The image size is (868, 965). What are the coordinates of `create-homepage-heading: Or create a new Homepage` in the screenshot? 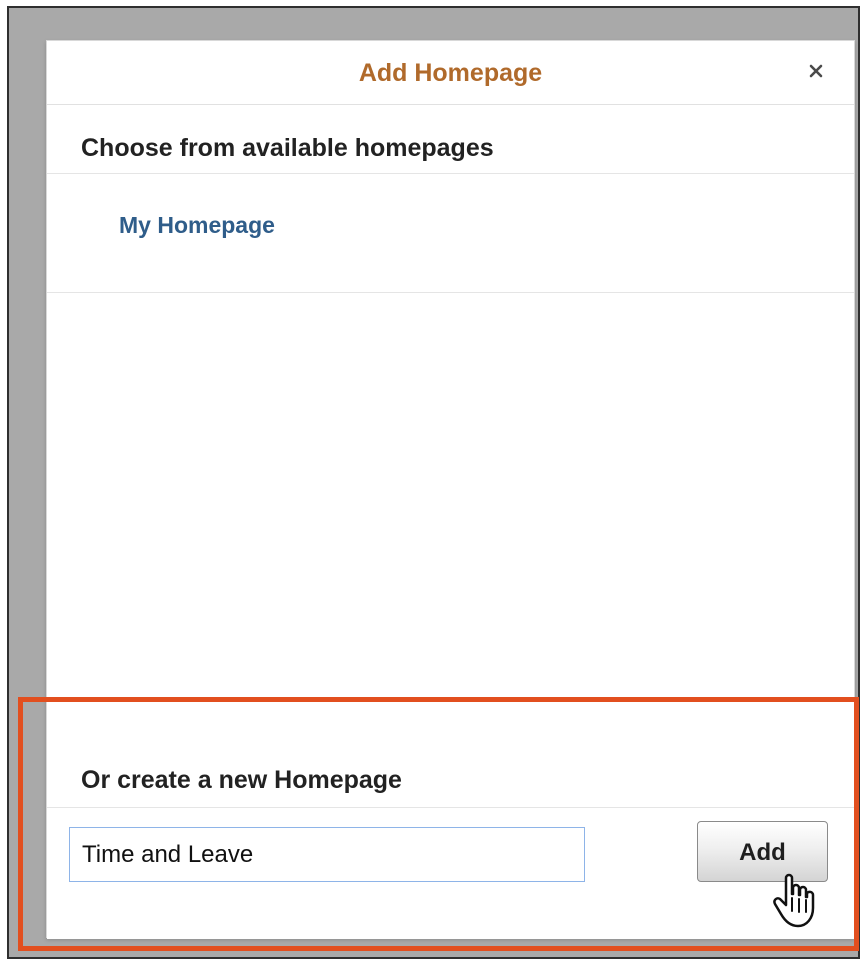 It's located at (241, 780).